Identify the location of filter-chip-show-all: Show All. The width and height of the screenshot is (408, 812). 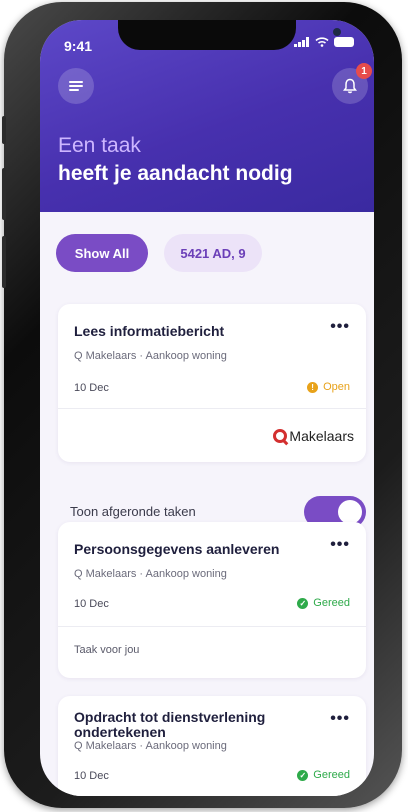
(102, 253).